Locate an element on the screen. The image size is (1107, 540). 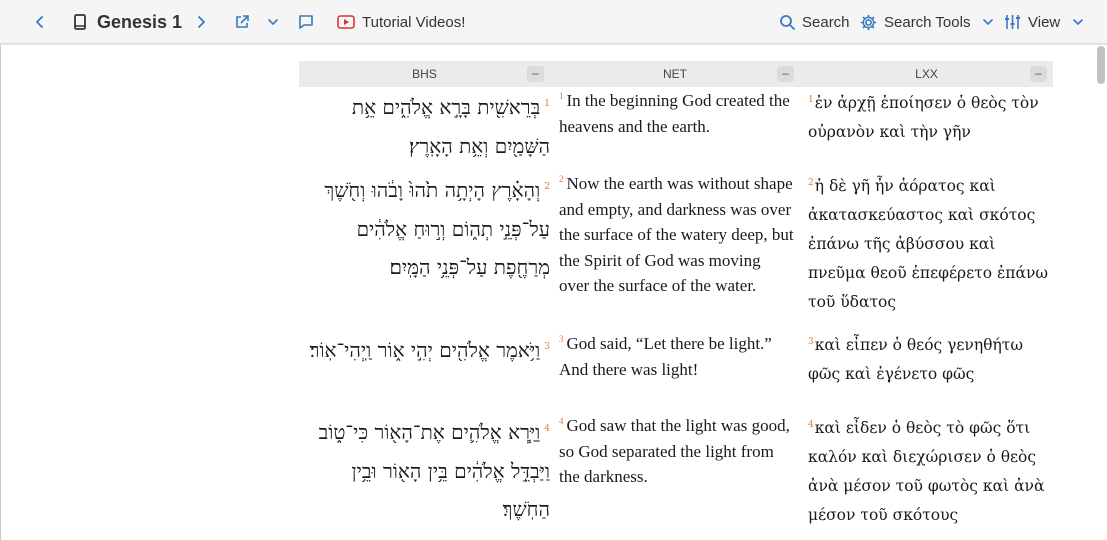
tutorial-videos-label: Tutorial Videos! is located at coordinates (414, 22).